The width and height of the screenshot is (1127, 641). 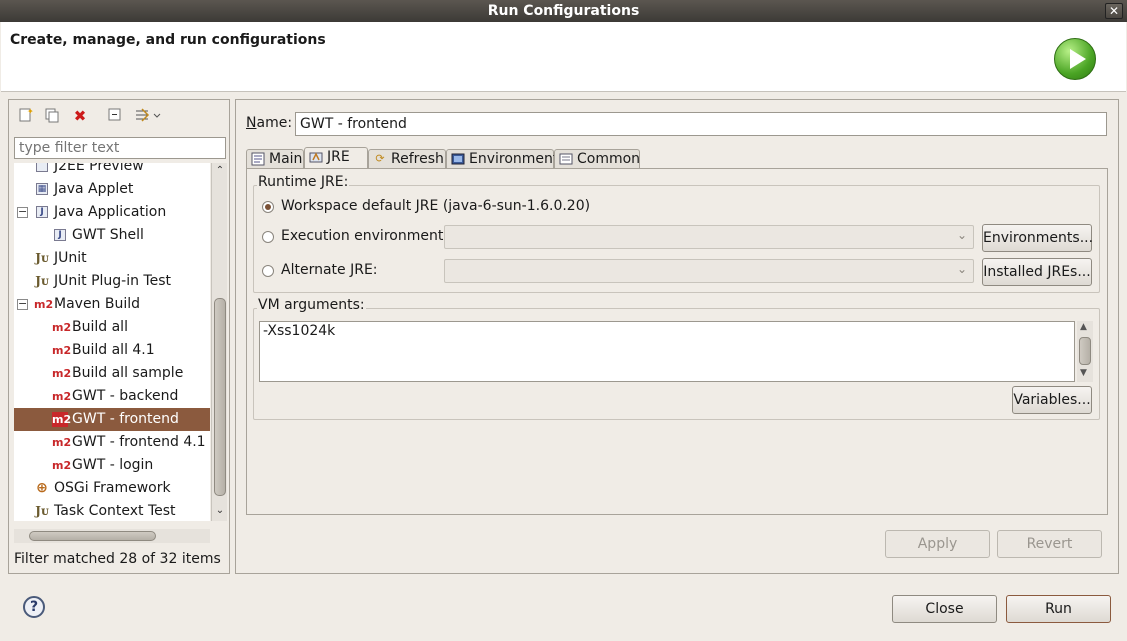 What do you see at coordinates (220, 512) in the screenshot?
I see `scroll-down-icon: ⌄` at bounding box center [220, 512].